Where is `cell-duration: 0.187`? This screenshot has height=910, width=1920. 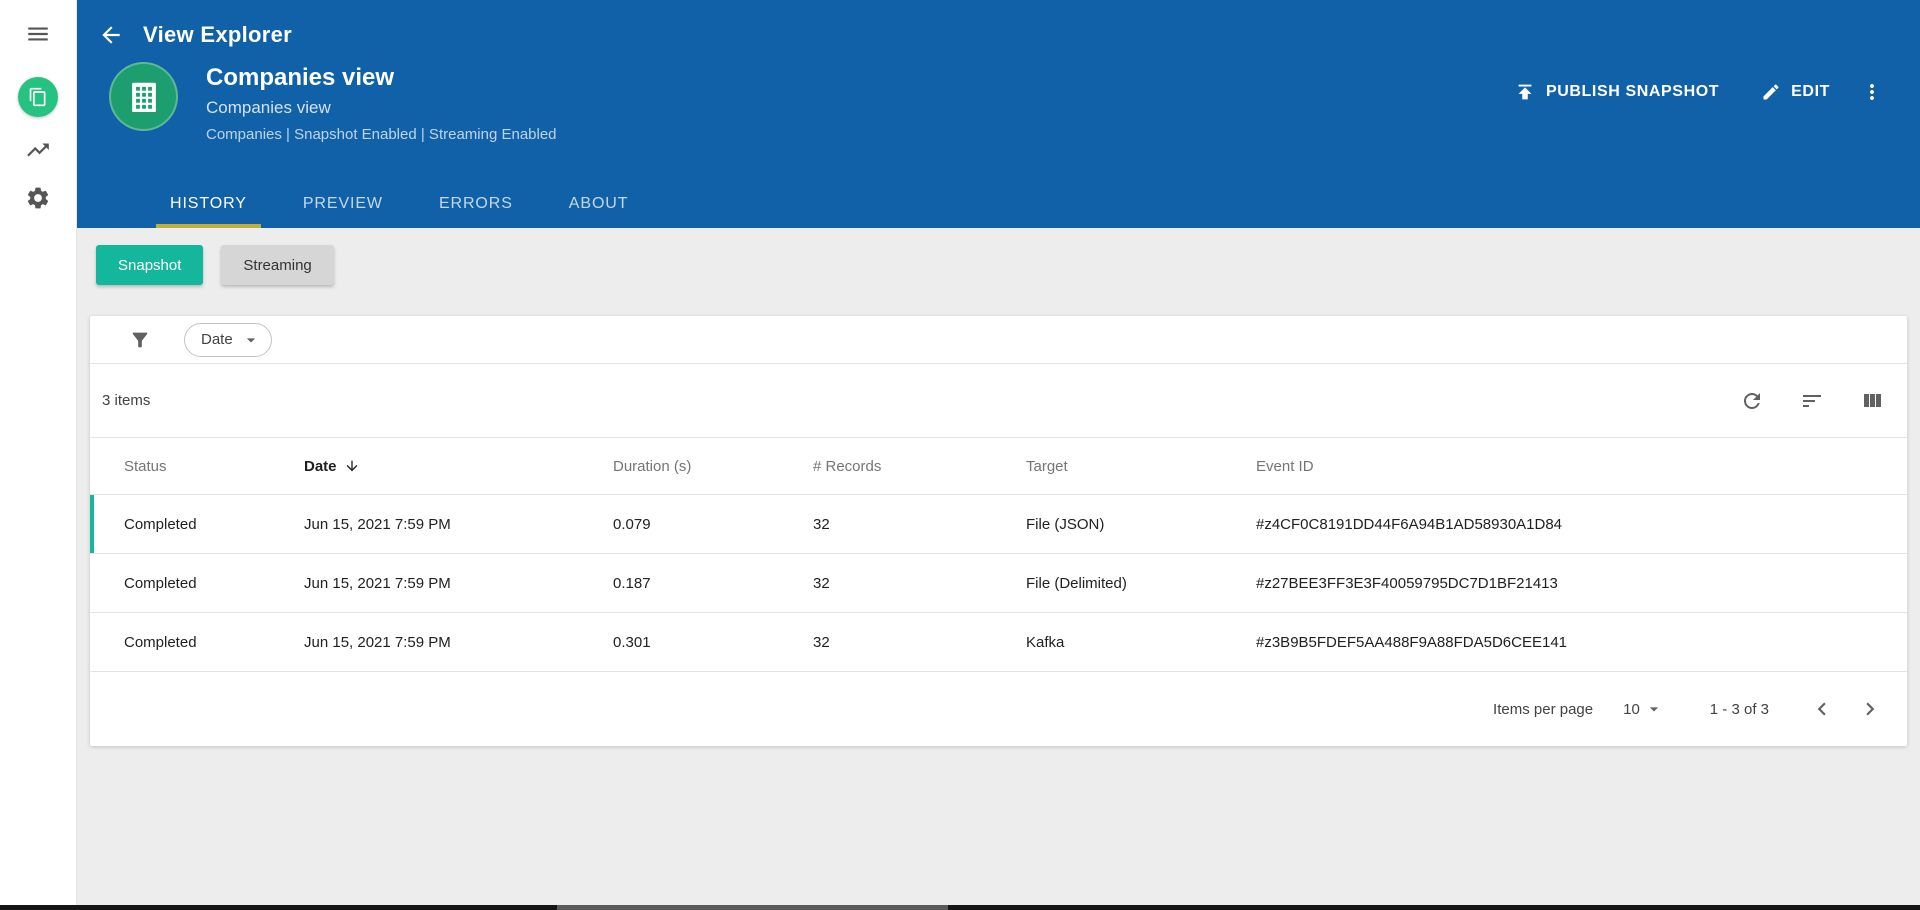
cell-duration: 0.187 is located at coordinates (632, 583).